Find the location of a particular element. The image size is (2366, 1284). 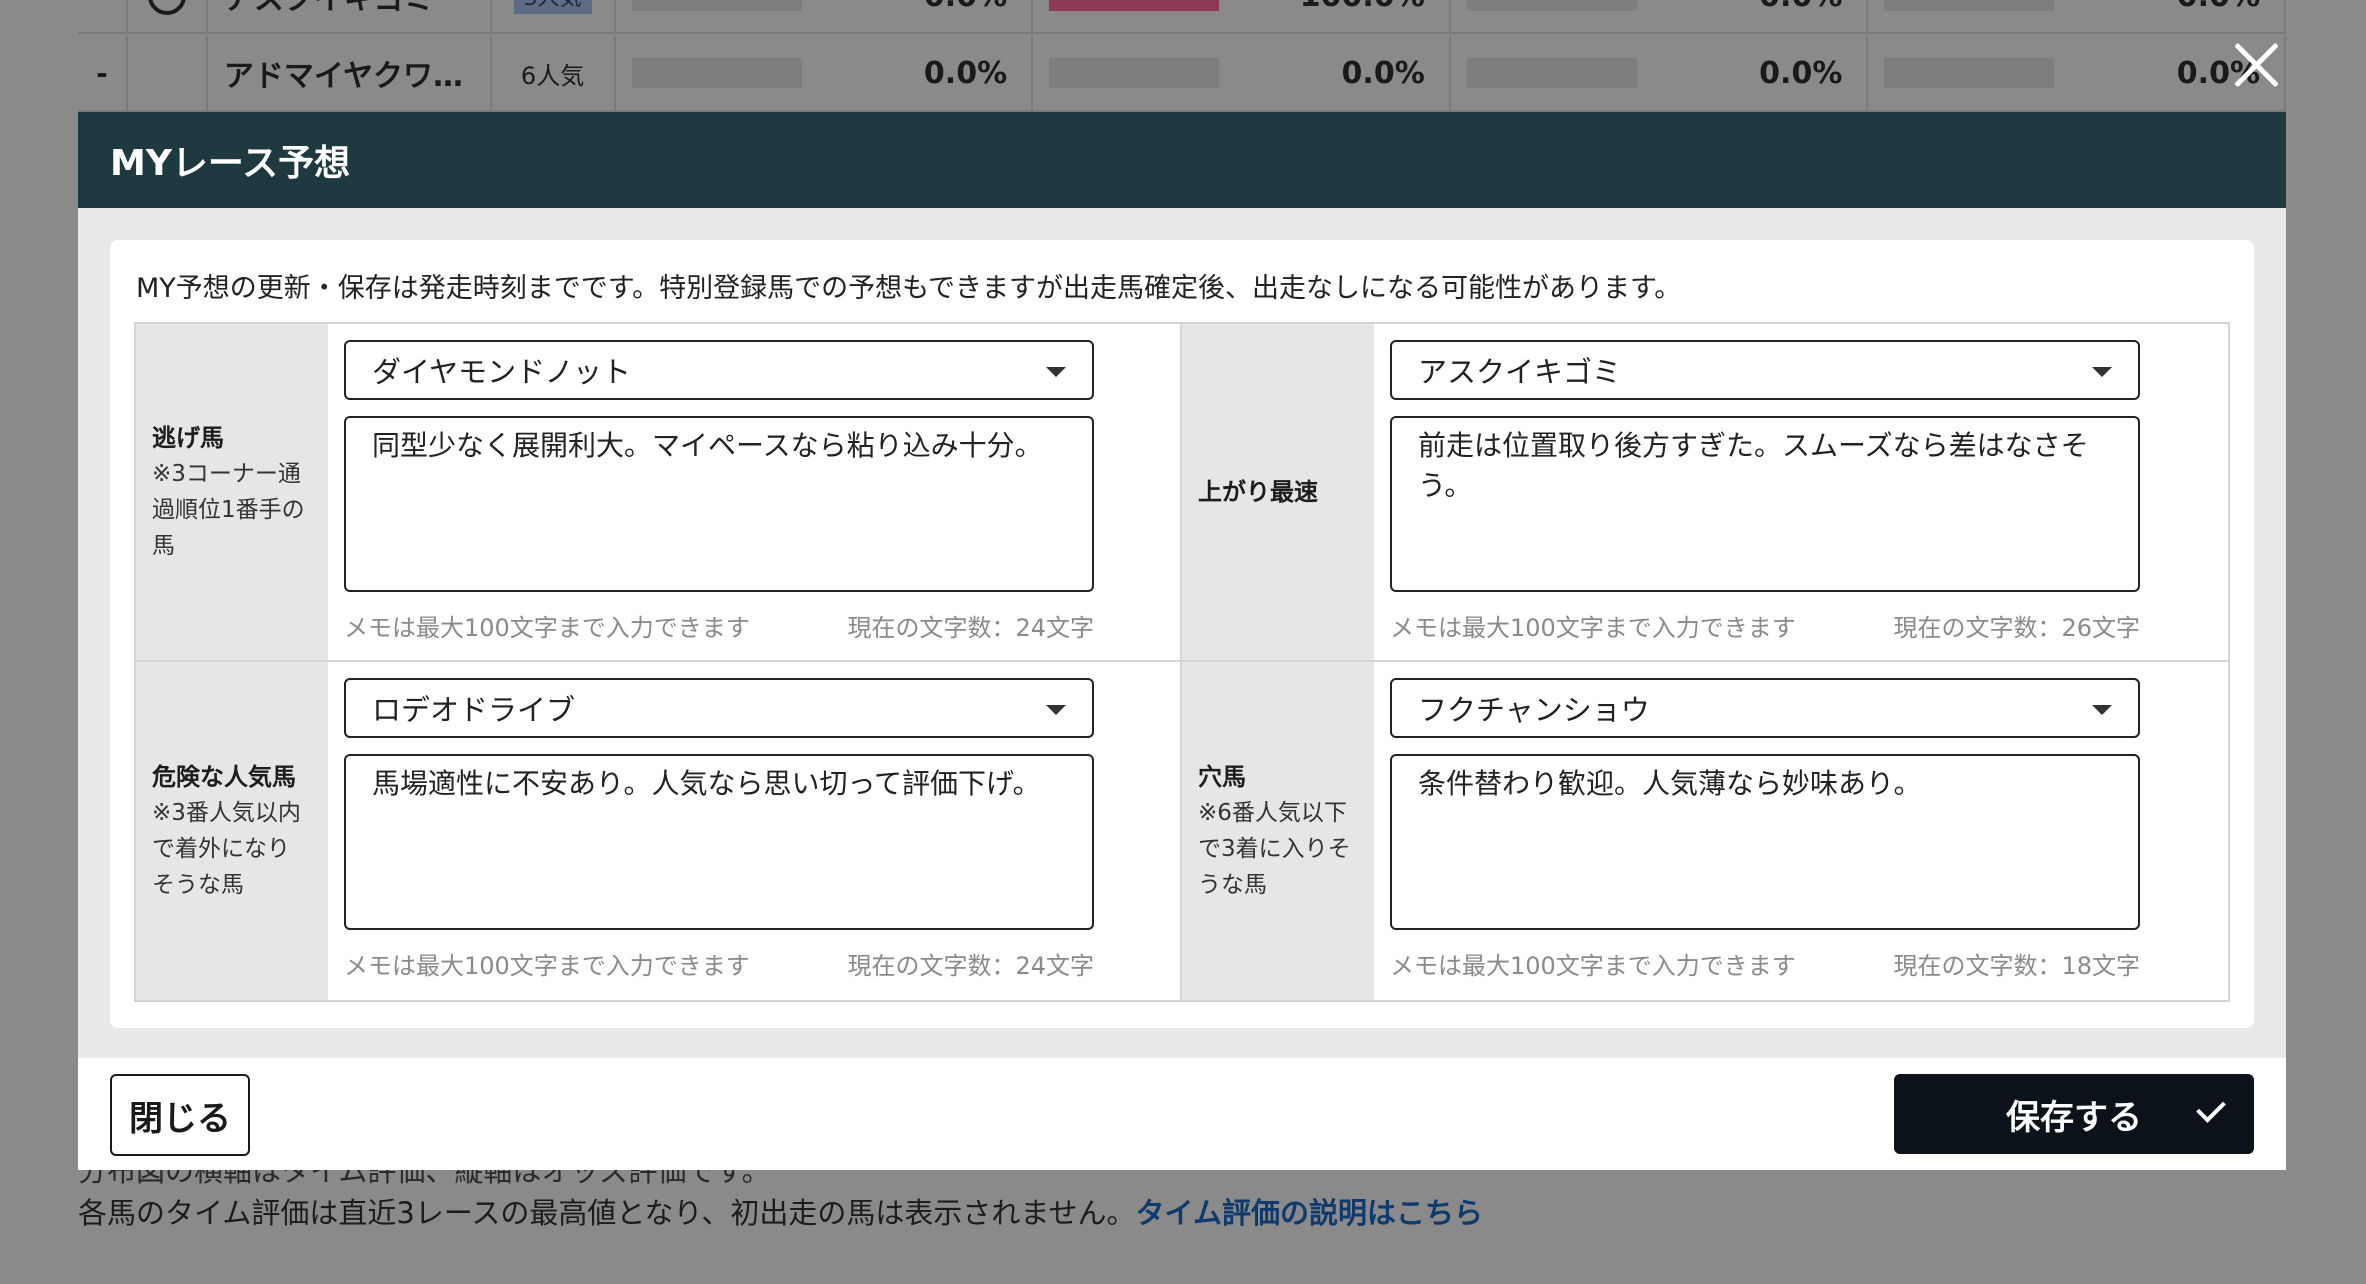

section-title: 逃げ馬 is located at coordinates (188, 438).